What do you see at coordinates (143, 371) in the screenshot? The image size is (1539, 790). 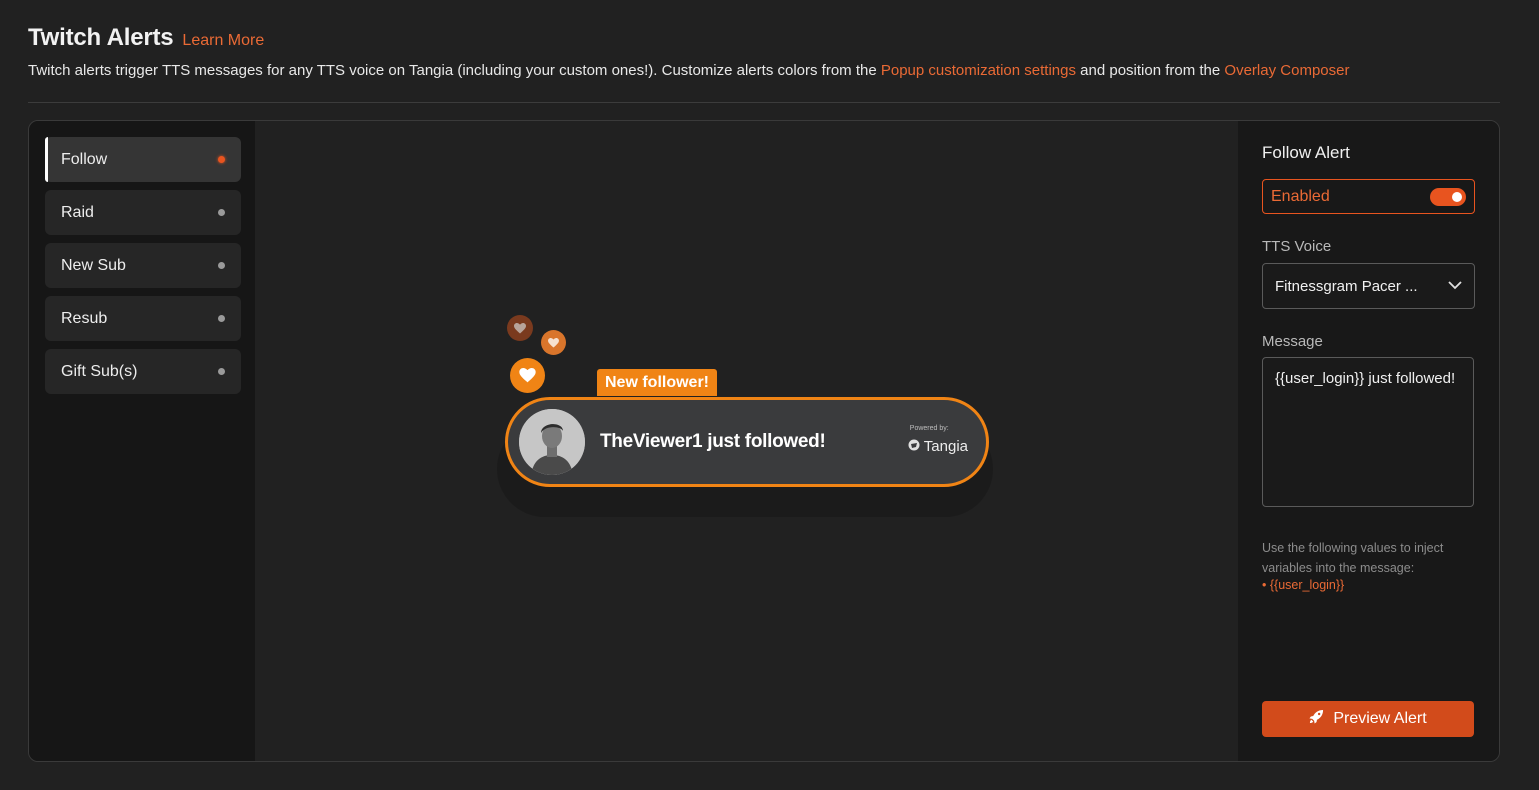 I see `sidebar-item-gift-subs: Gift Sub(s)` at bounding box center [143, 371].